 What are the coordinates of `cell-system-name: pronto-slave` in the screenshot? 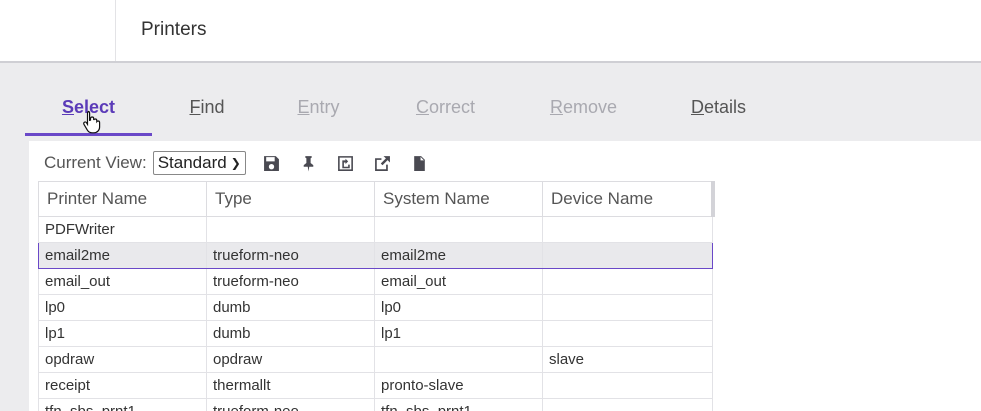 It's located at (458, 385).